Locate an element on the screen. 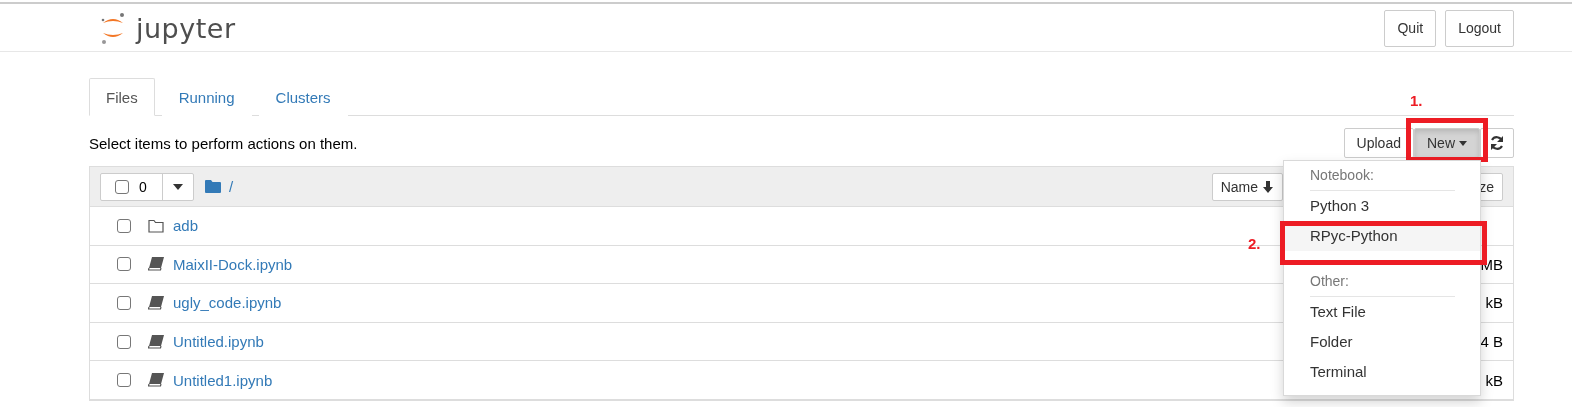 This screenshot has width=1572, height=407. jupyter-logo: jupyter is located at coordinates (168, 28).